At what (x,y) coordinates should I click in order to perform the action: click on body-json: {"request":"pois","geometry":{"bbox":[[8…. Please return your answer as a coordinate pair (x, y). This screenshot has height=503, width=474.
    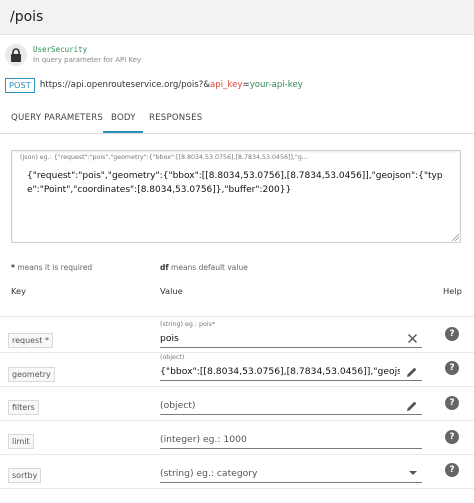
    Looking at the image, I should click on (239, 183).